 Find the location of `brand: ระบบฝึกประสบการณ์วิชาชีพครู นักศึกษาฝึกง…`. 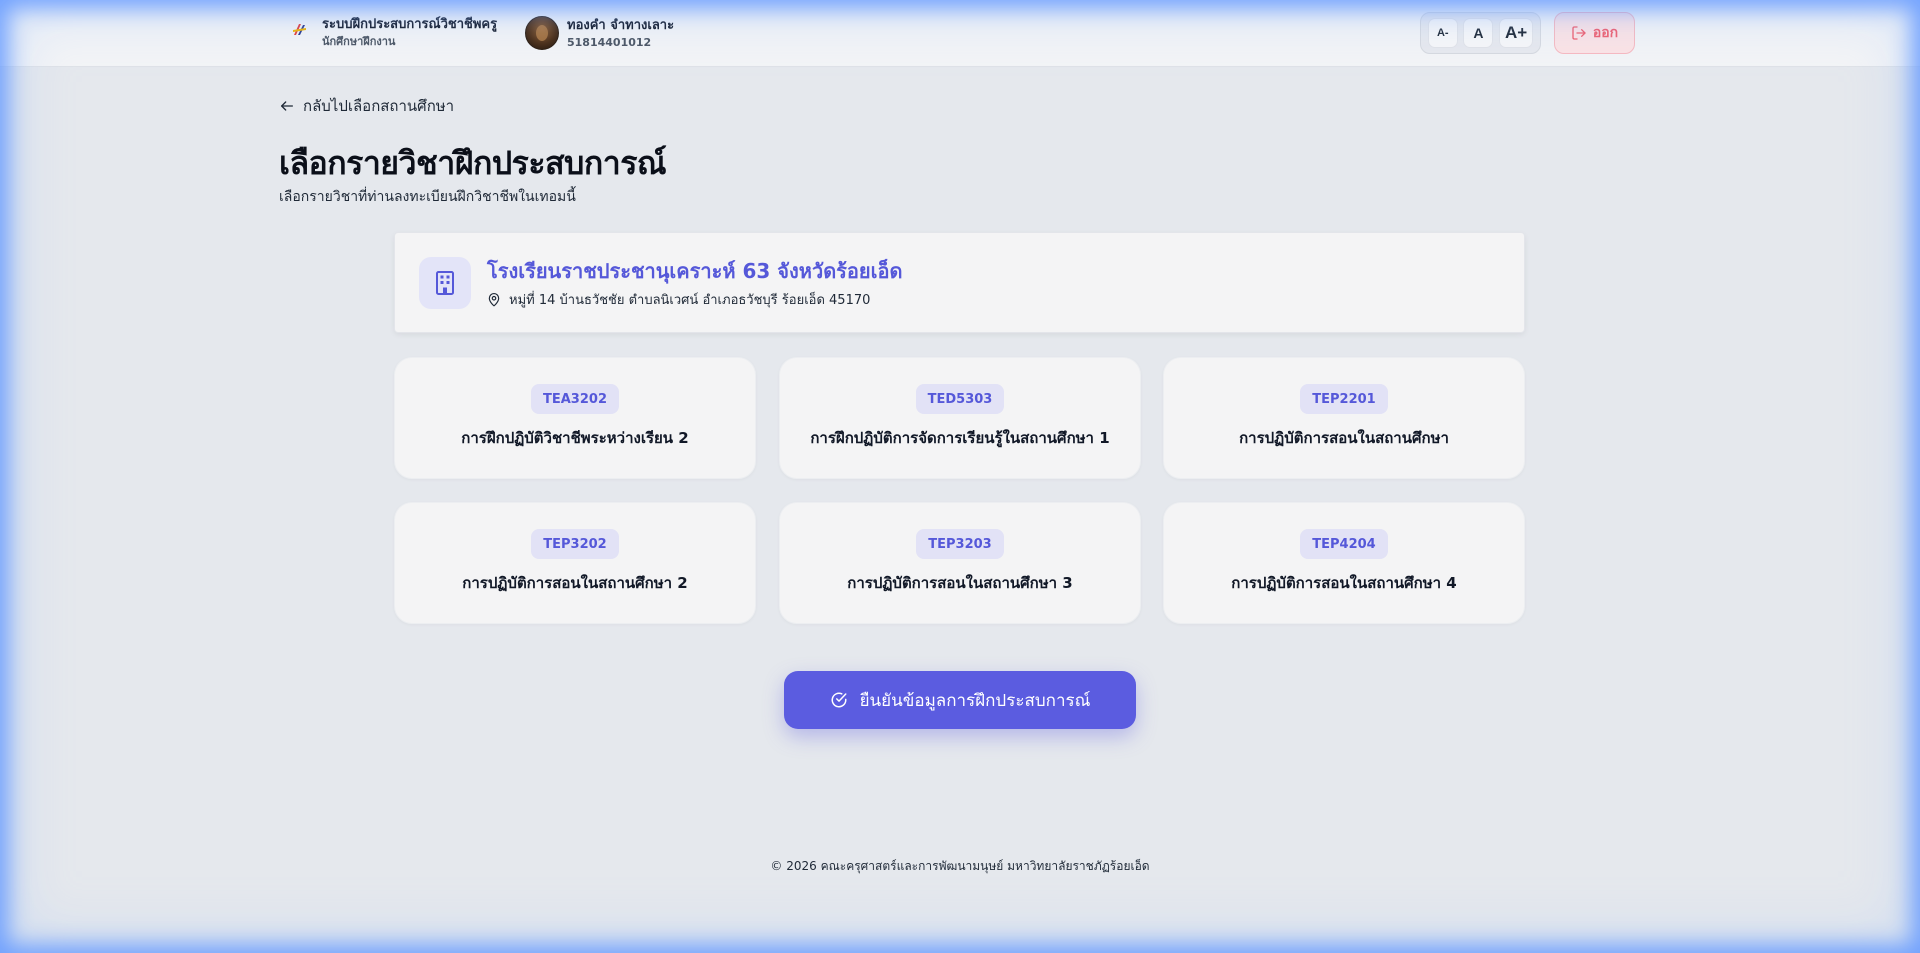

brand: ระบบฝึกประสบการณ์วิชาชีพครู นักศึกษาฝึกง… is located at coordinates (393, 33).